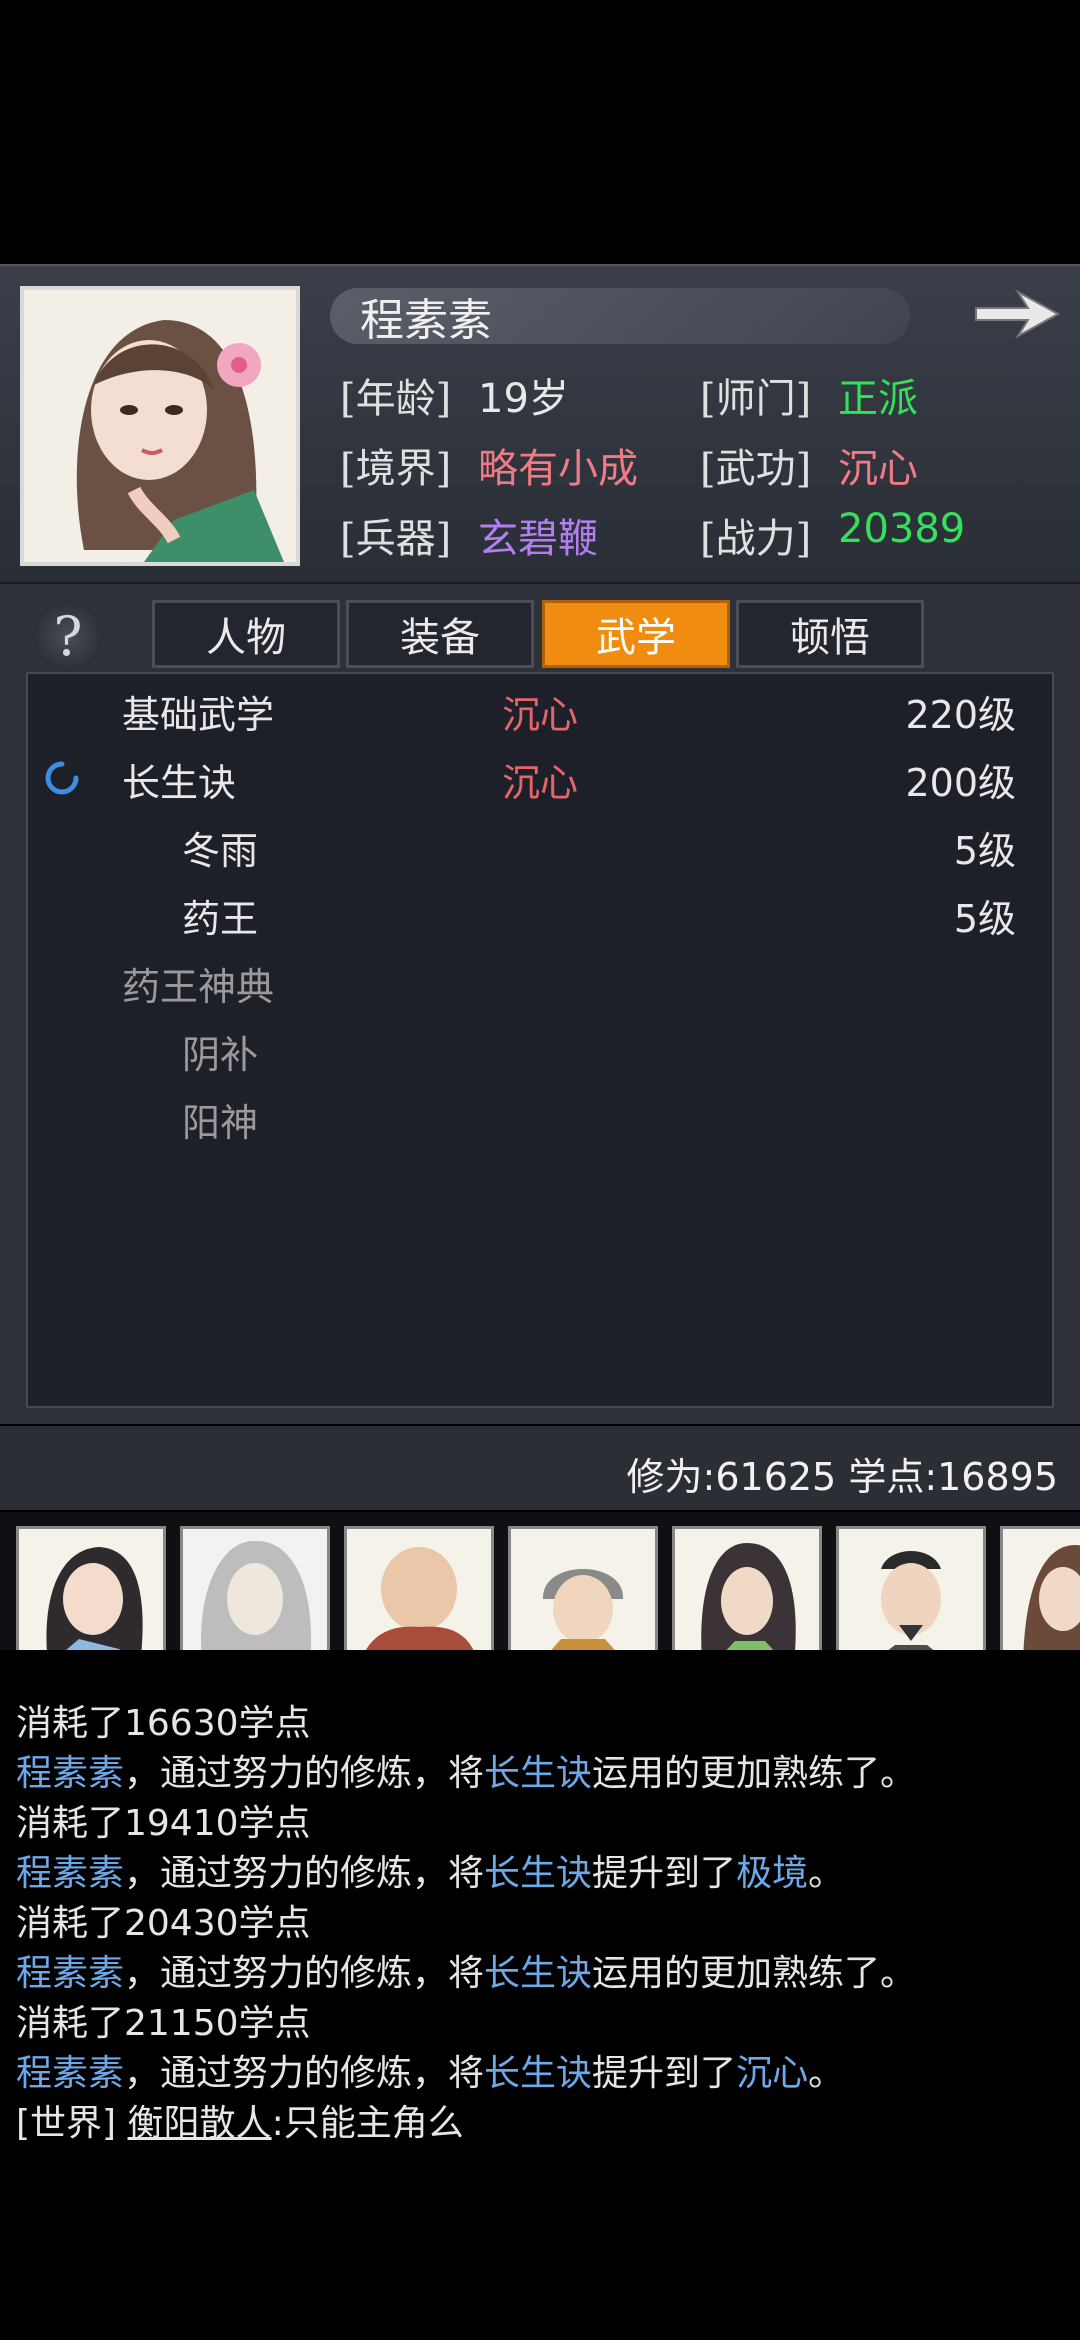 This screenshot has height=2340, width=1080. I want to click on skill-level: 220级, so click(960, 715).